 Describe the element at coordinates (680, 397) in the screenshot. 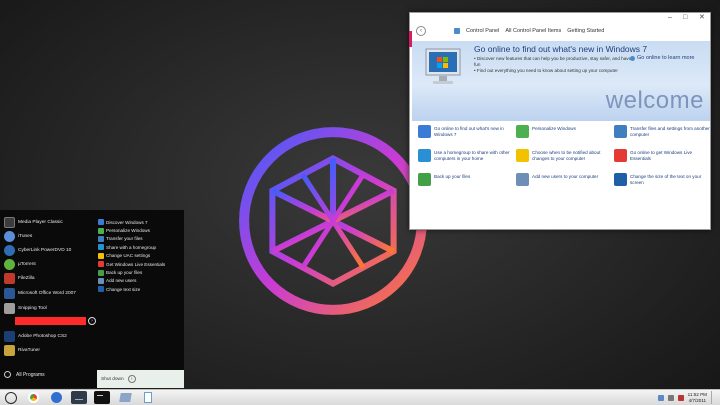

I see `flag-icon` at that location.